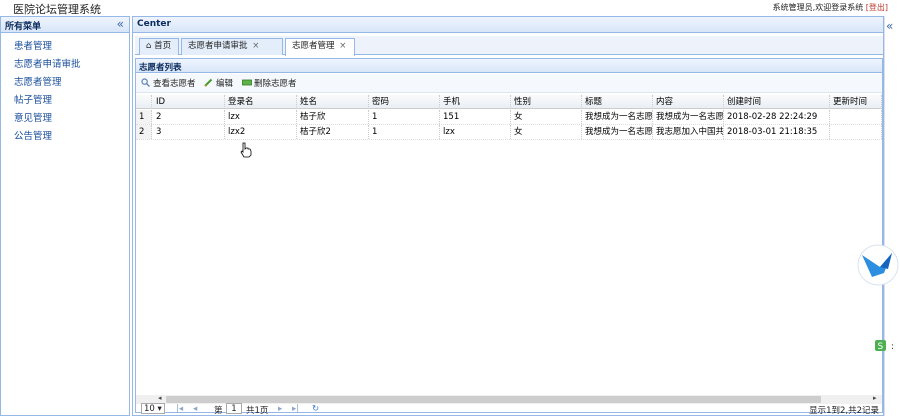 Image resolution: width=900 pixels, height=416 pixels. Describe the element at coordinates (160, 68) in the screenshot. I see `volunteer-list-title: 志愿者列表` at that location.